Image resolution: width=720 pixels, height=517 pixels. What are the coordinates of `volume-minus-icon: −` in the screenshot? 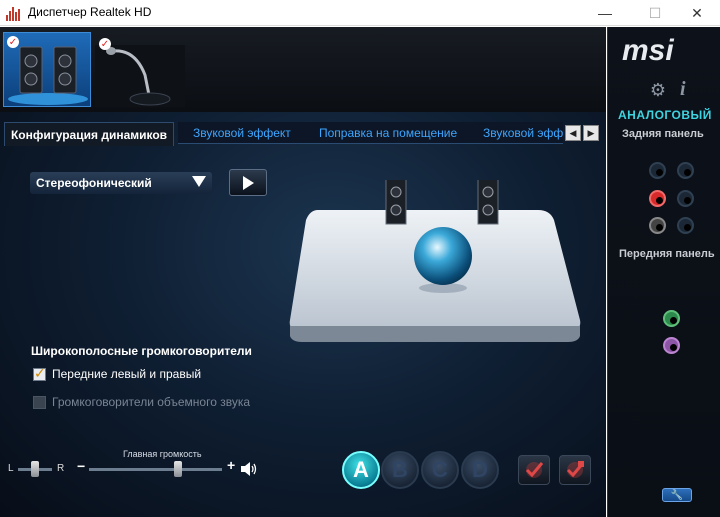 It's located at (81, 466).